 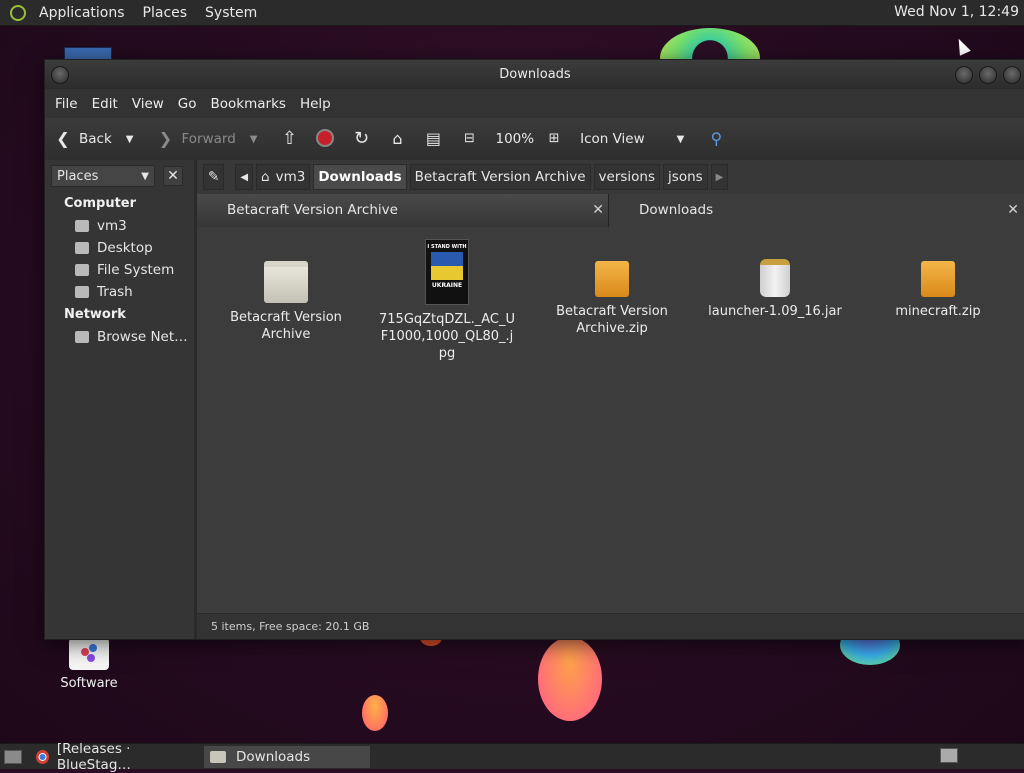 I want to click on toggle-location-entry-button: ✎, so click(x=214, y=177).